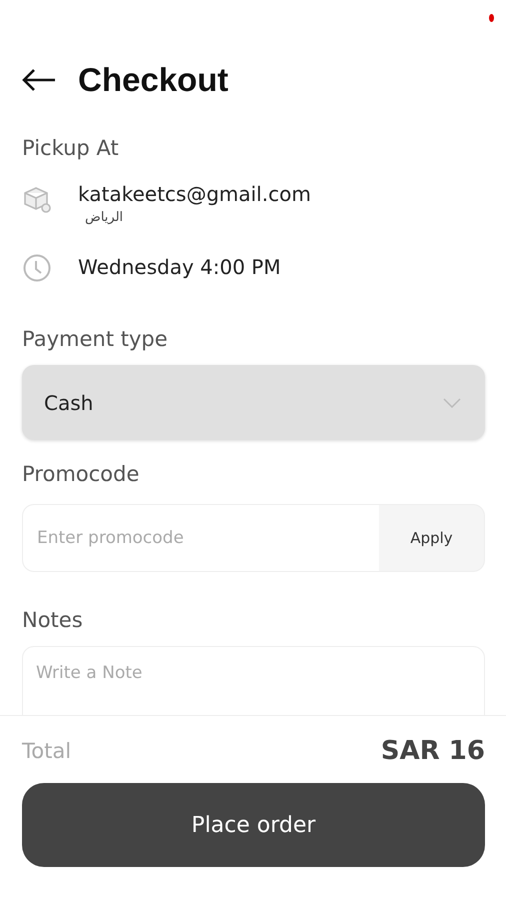  What do you see at coordinates (104, 217) in the screenshot?
I see `city-name: الرياض` at bounding box center [104, 217].